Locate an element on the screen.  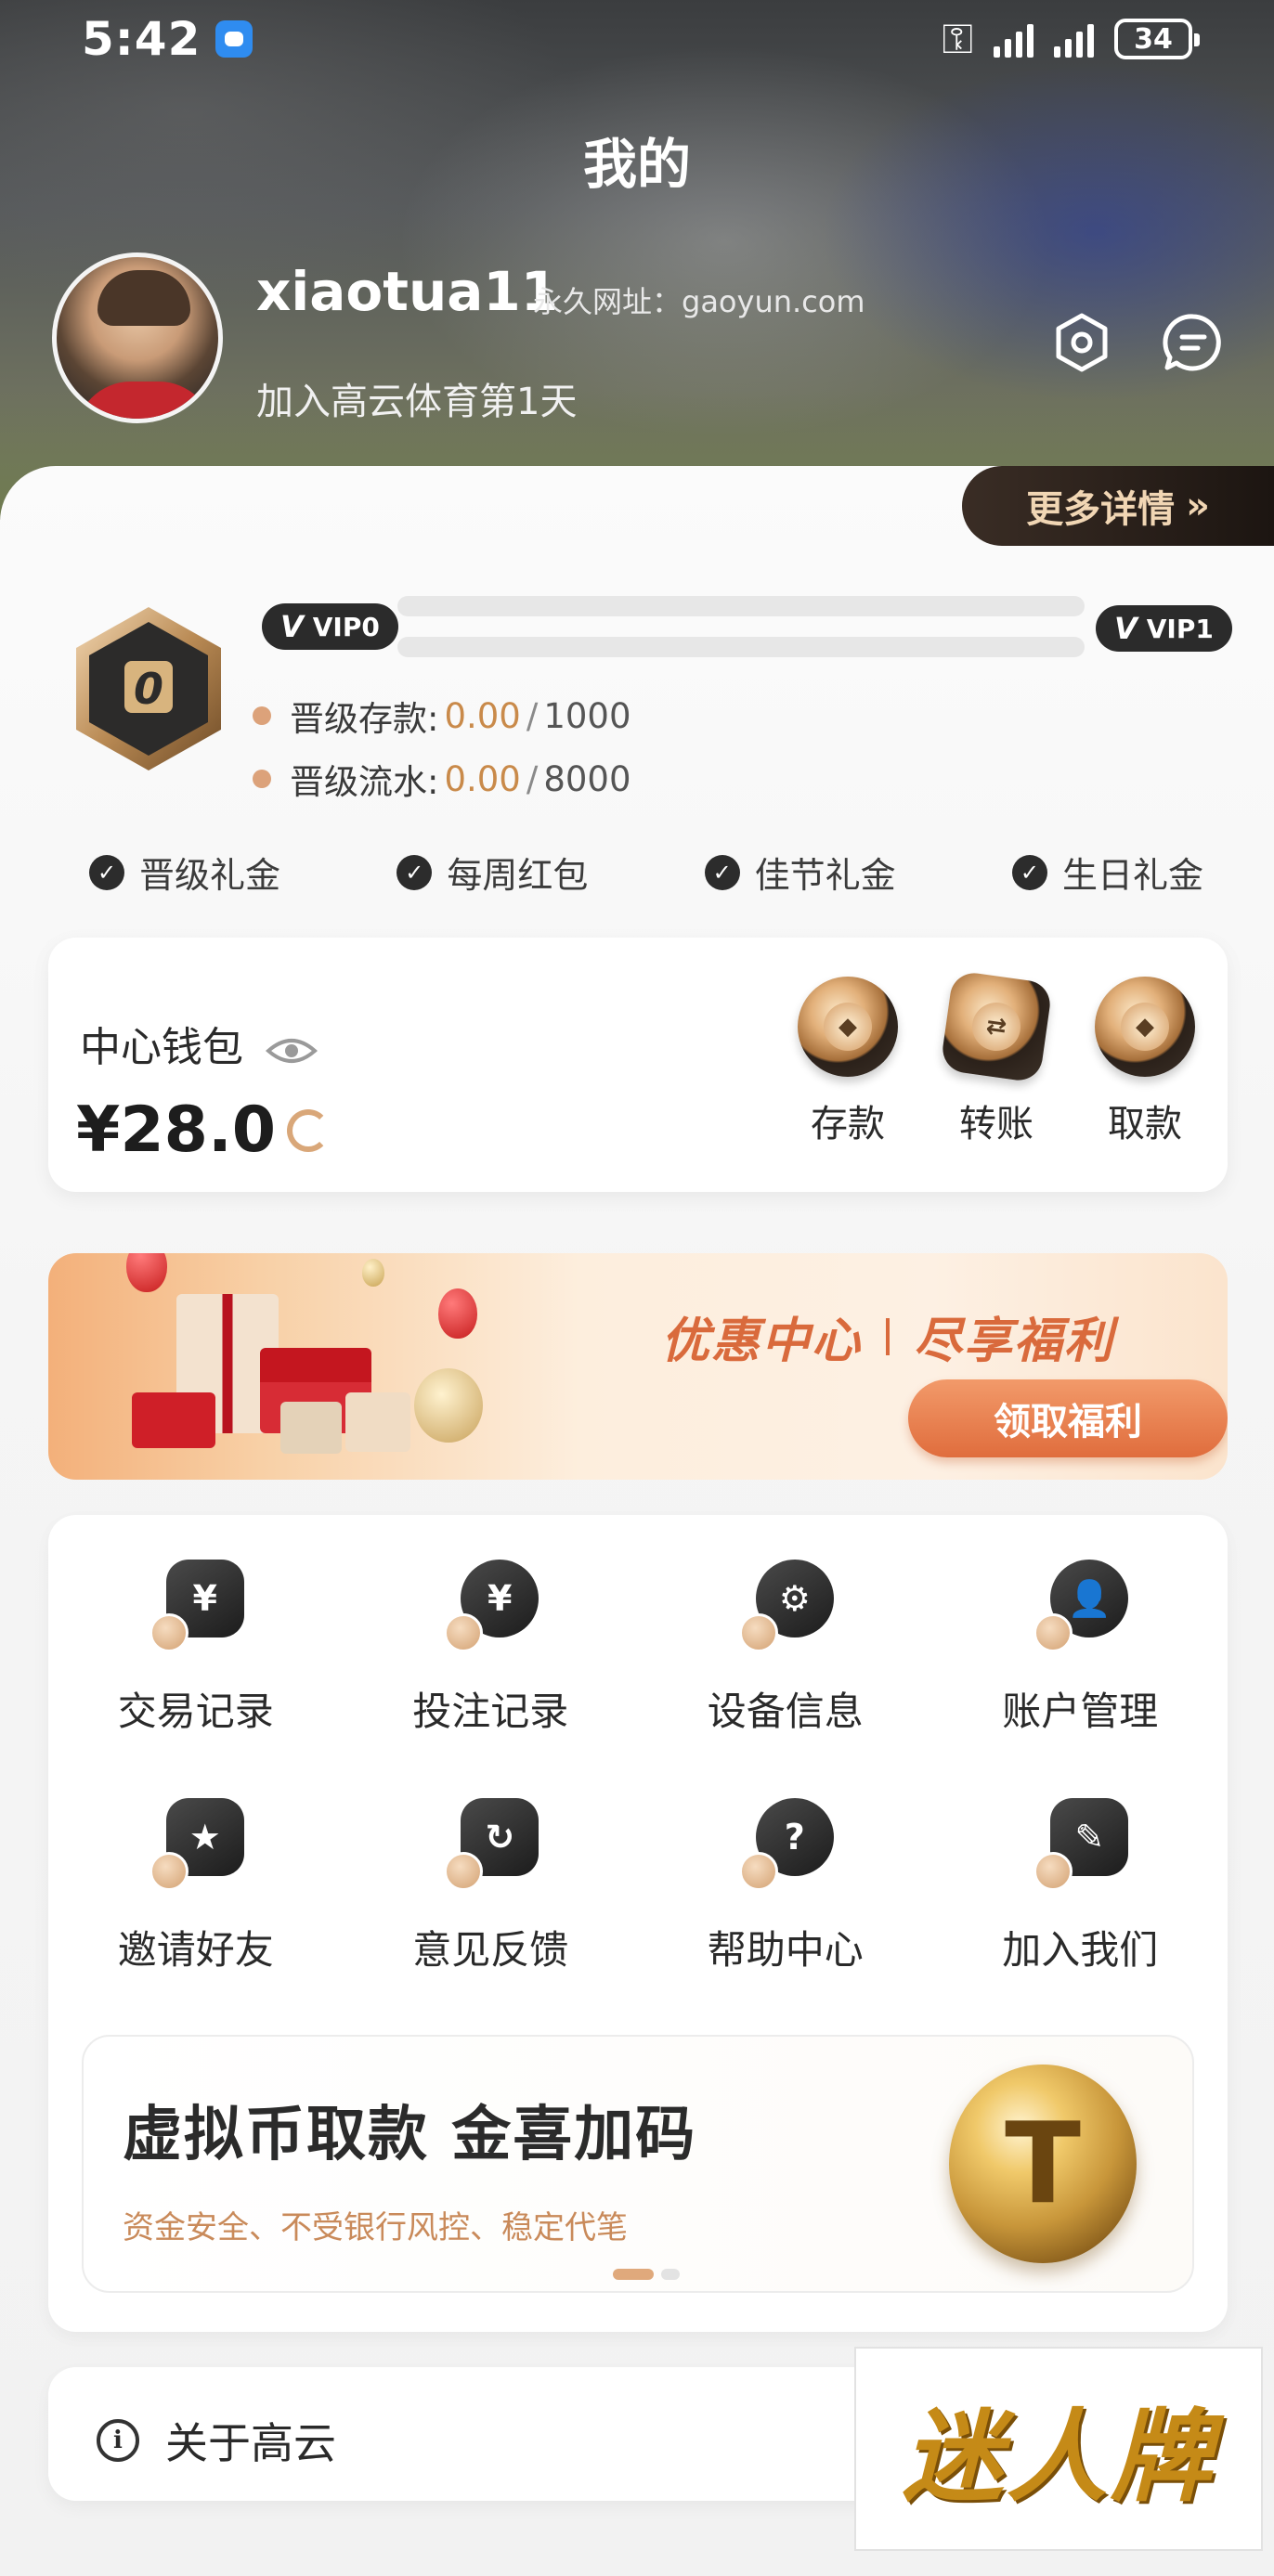
upgrade-deposit-current: 0.00 is located at coordinates (483, 715).